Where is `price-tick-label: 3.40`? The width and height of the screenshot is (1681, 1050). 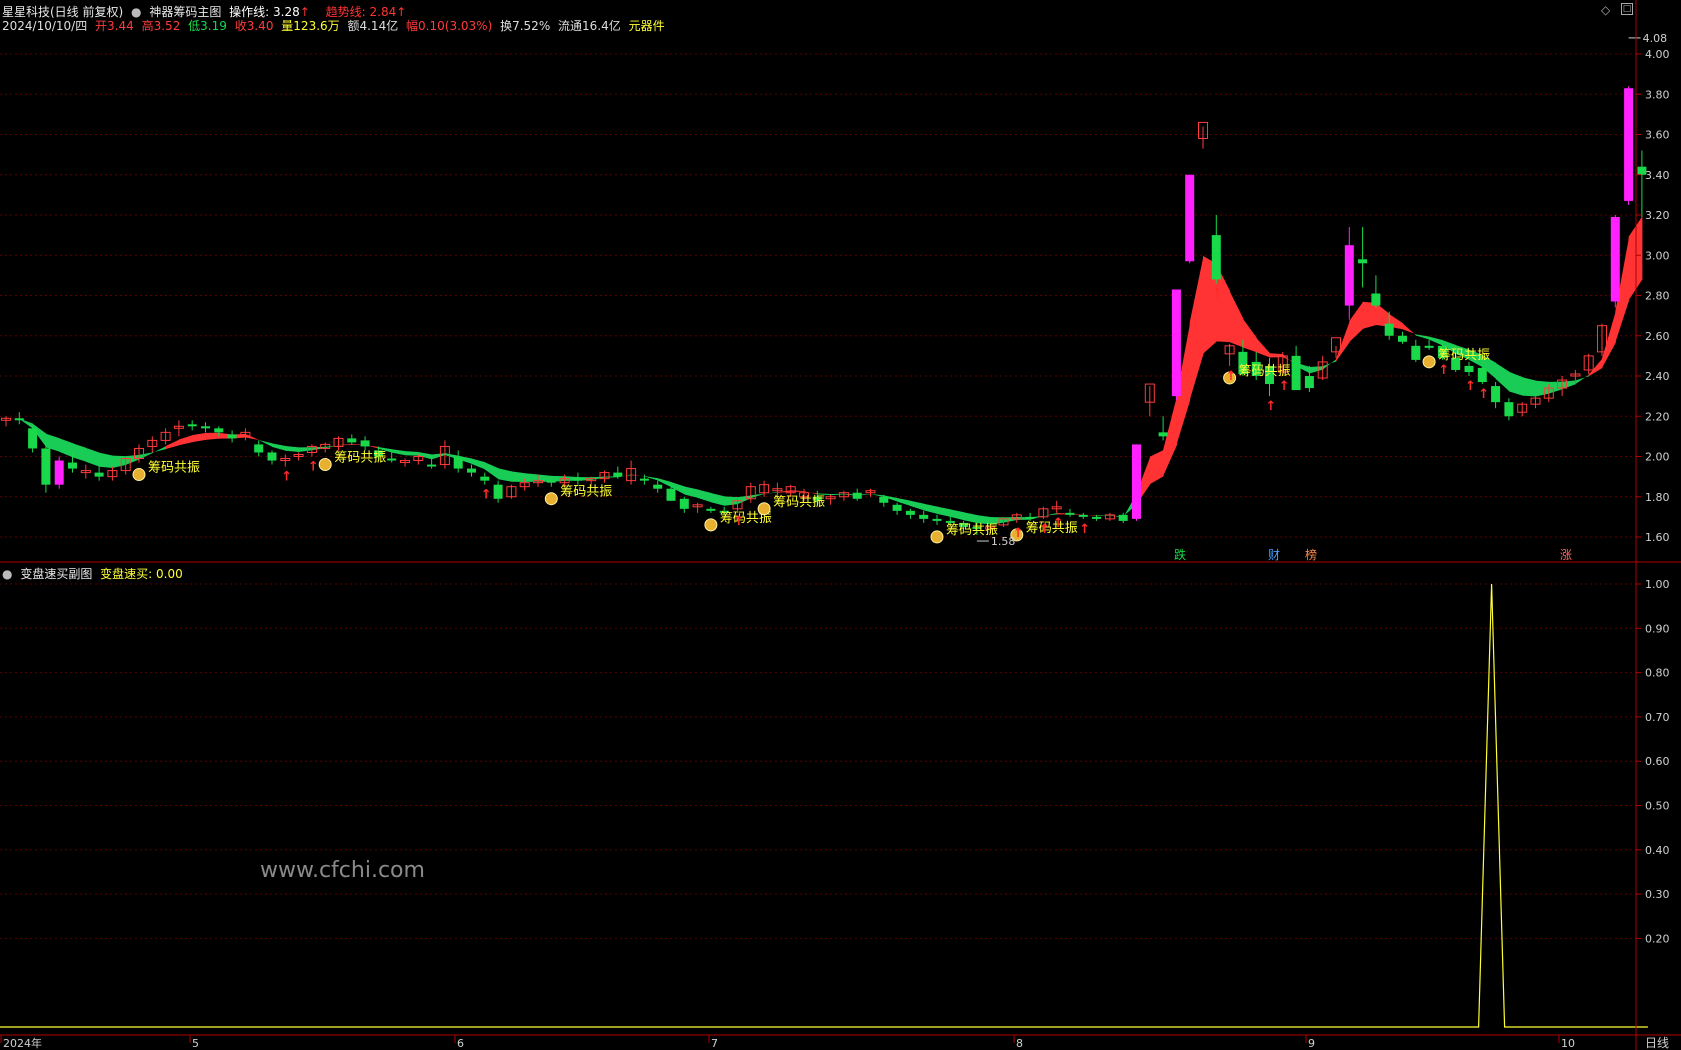 price-tick-label: 3.40 is located at coordinates (1657, 175).